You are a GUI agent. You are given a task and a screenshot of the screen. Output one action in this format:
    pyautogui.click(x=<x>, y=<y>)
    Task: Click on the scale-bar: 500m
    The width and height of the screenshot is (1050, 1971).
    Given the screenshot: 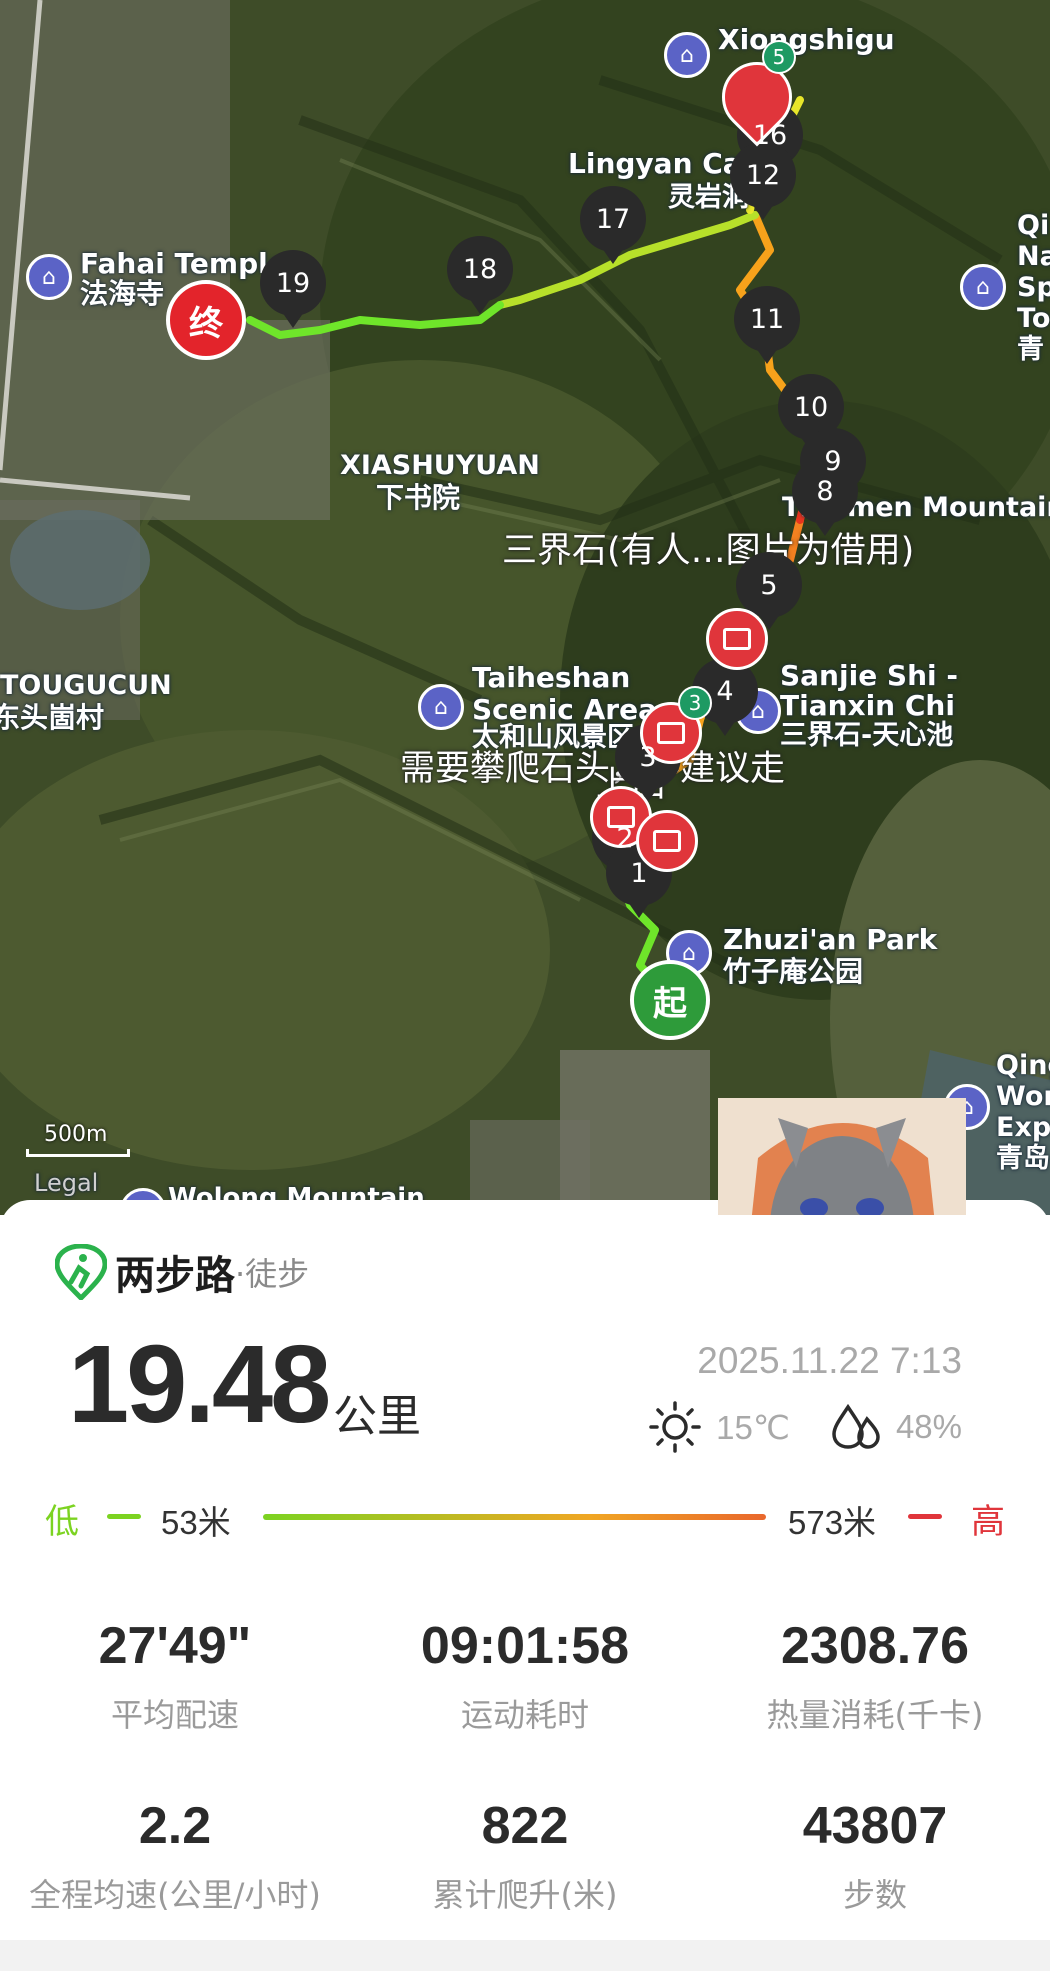 What is the action you would take?
    pyautogui.click(x=78, y=1139)
    